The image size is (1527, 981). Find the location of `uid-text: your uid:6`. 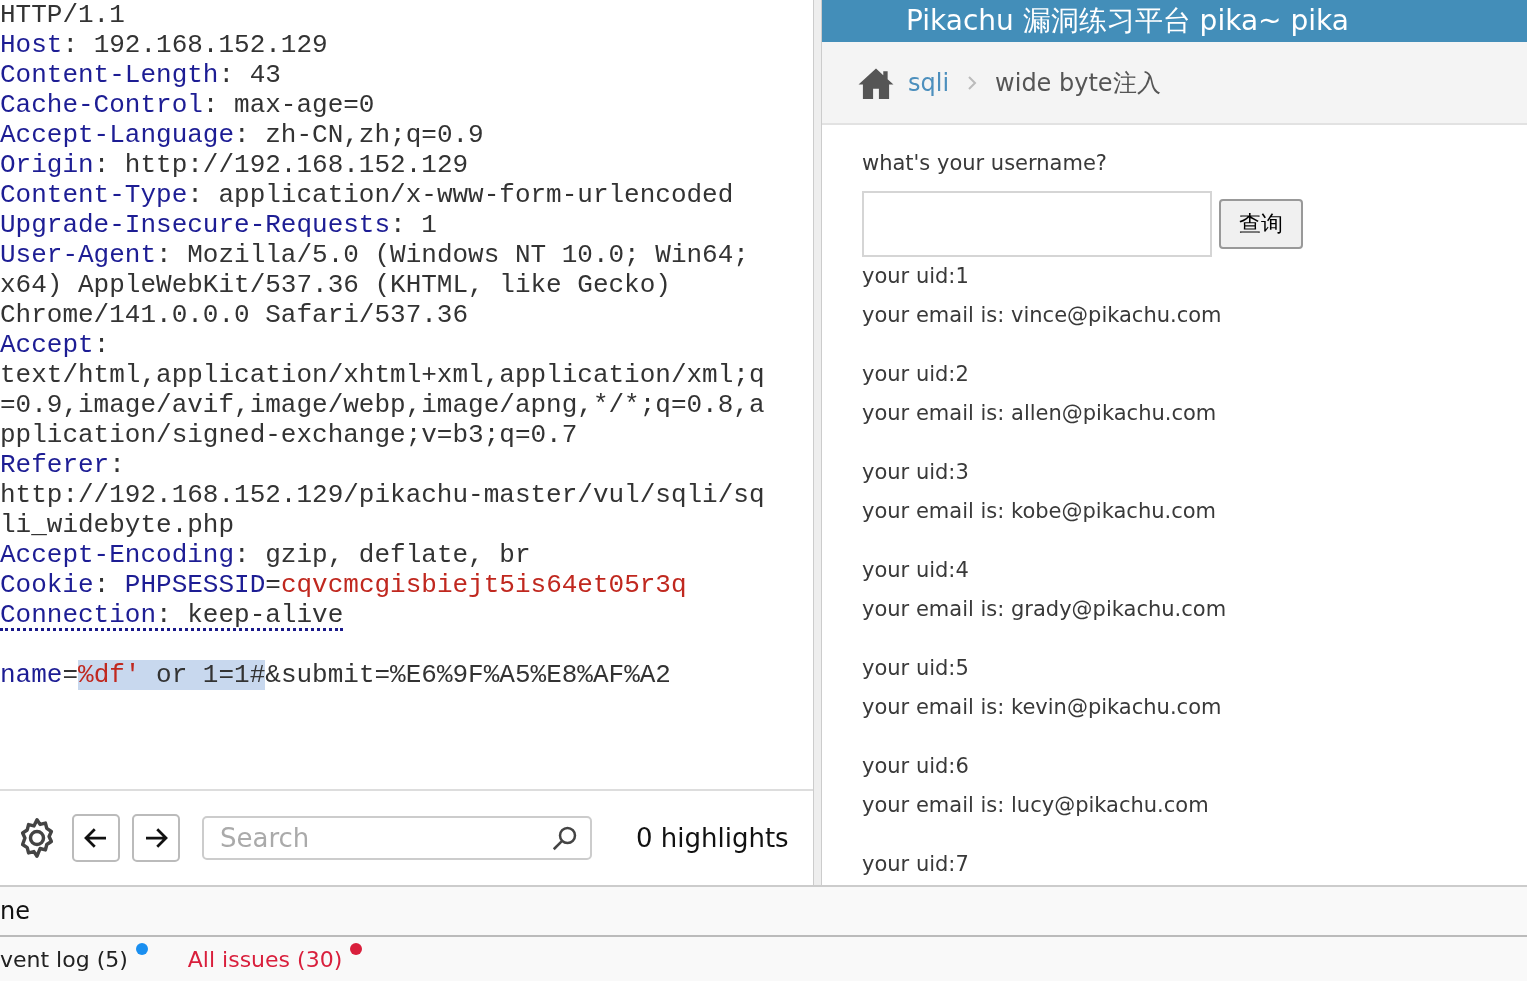

uid-text: your uid:6 is located at coordinates (916, 766).